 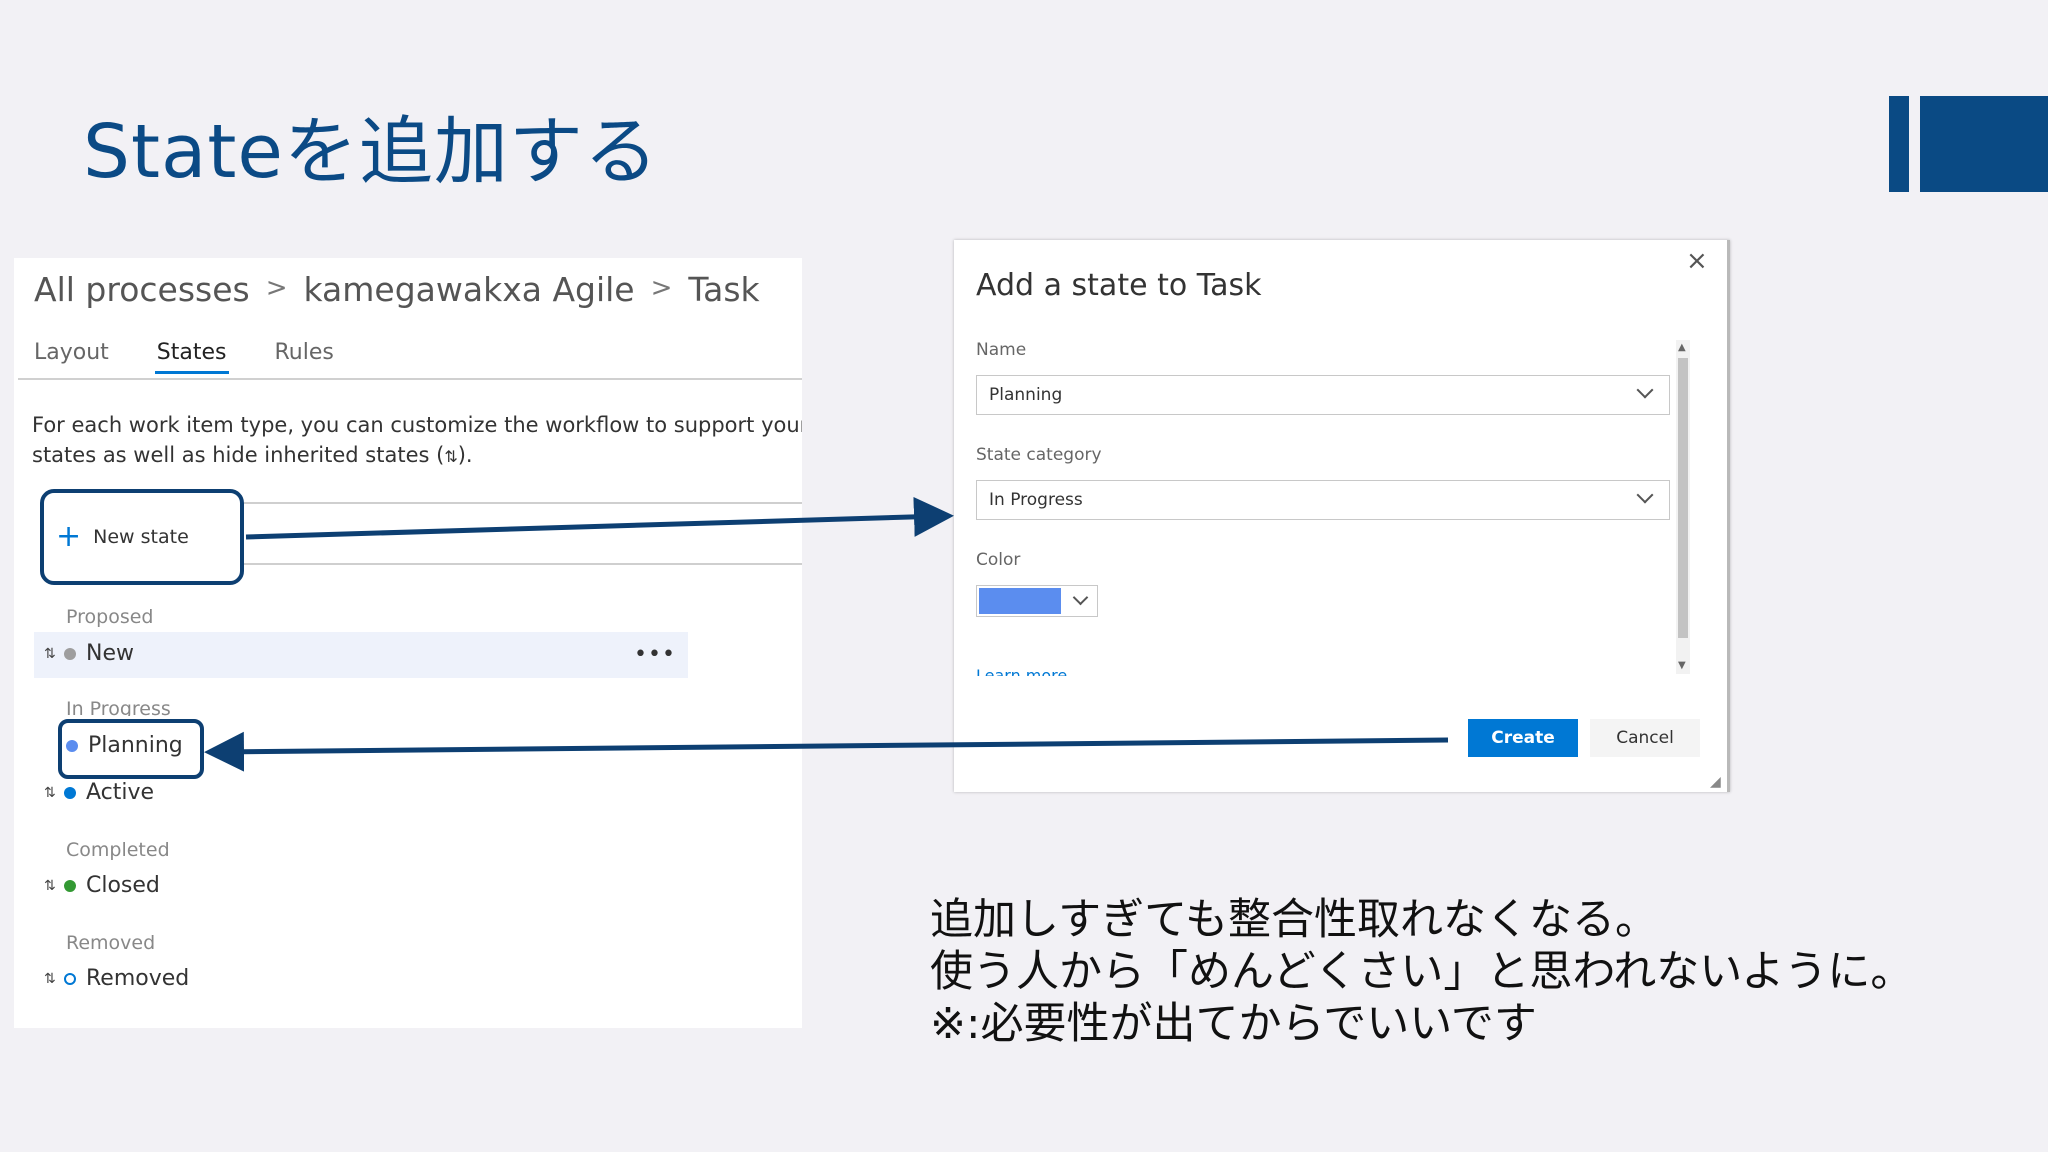 I want to click on tab-rules: Rules, so click(x=304, y=357).